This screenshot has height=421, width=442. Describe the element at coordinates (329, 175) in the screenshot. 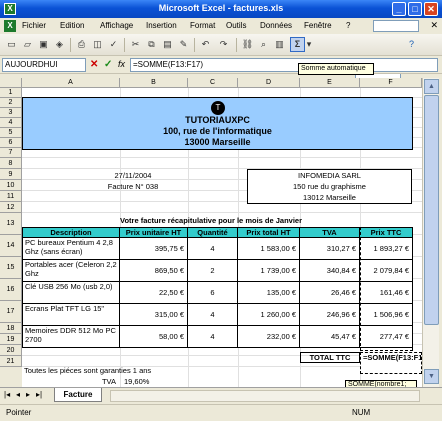

I see `client-name: INFOMEDIA SARL` at that location.